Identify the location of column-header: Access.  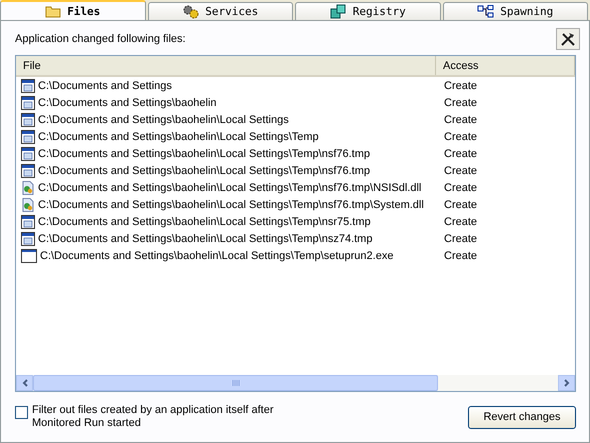
(505, 65).